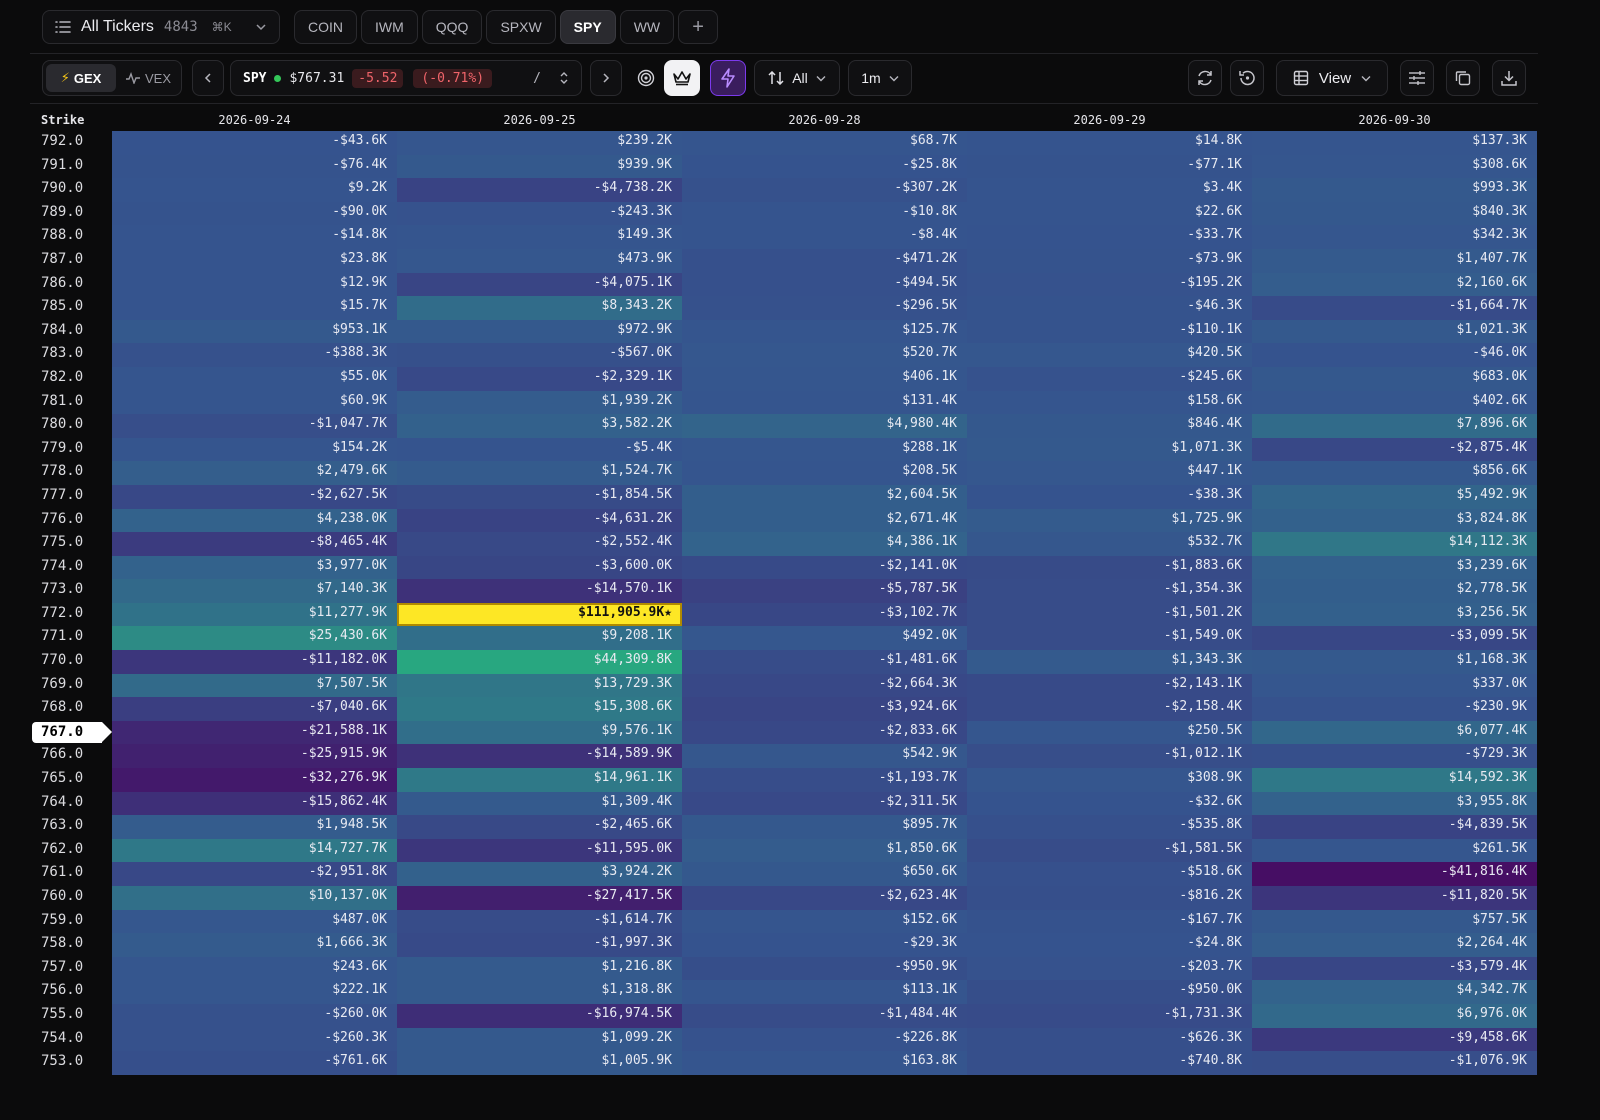  I want to click on gex-cell: $953.1K, so click(254, 331).